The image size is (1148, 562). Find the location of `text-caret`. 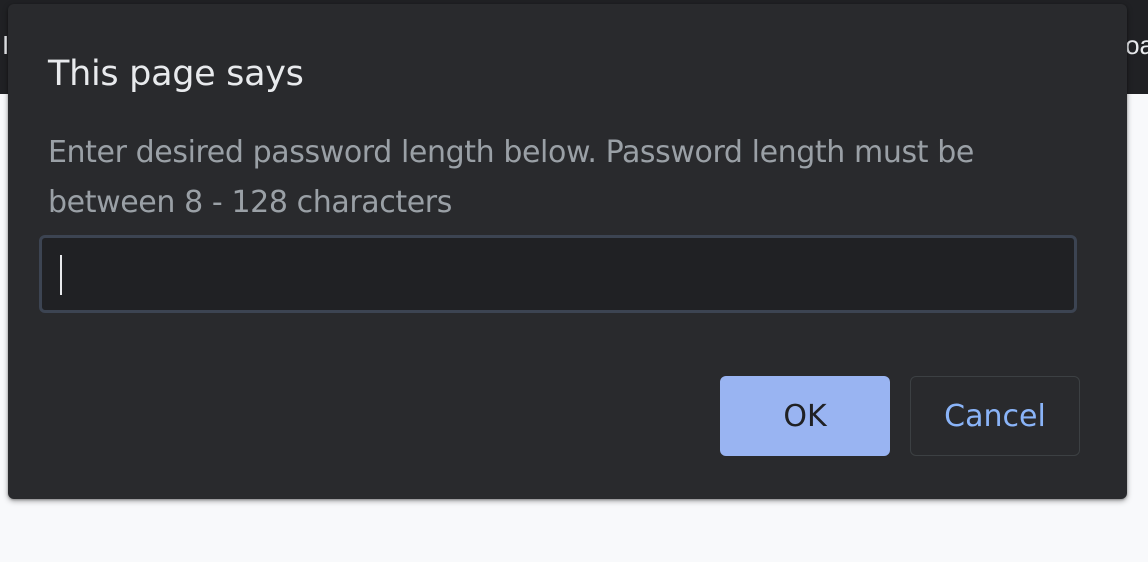

text-caret is located at coordinates (61, 275).